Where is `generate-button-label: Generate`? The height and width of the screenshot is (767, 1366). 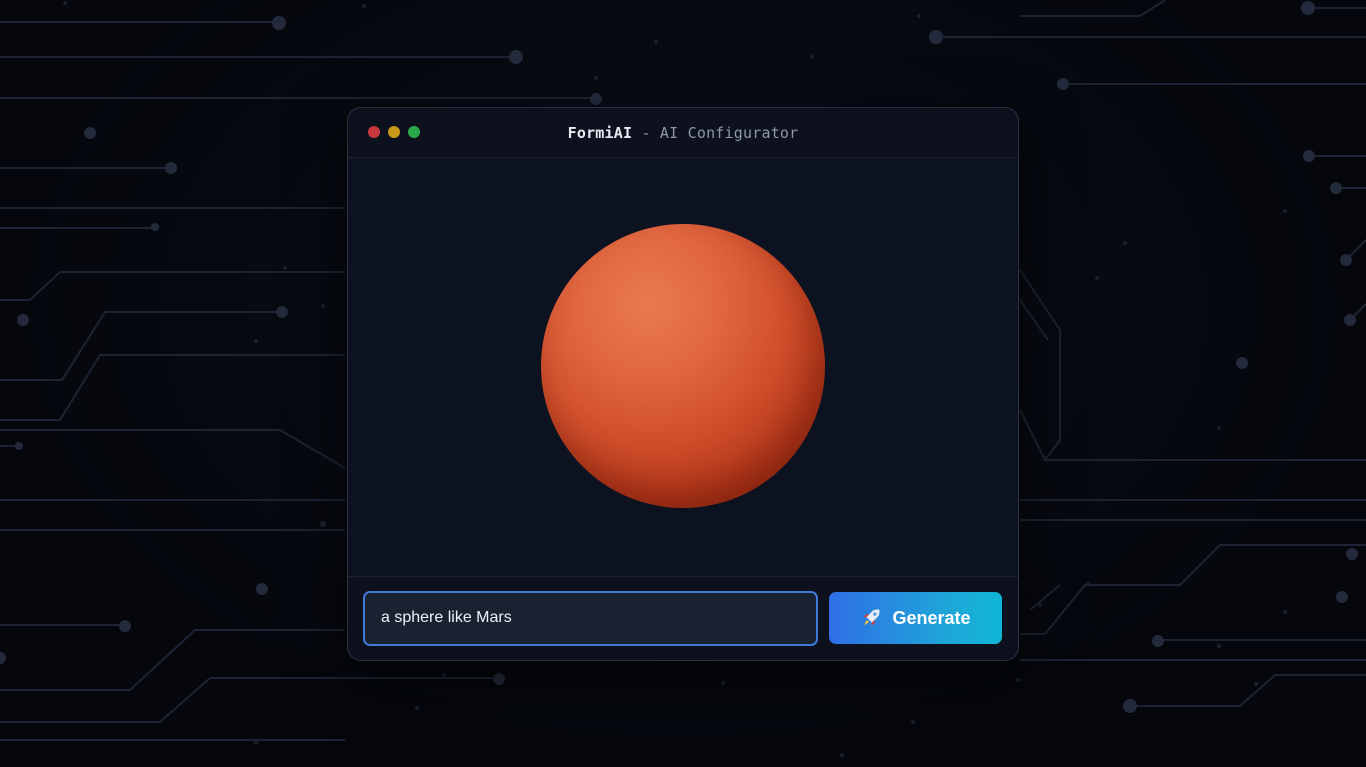 generate-button-label: Generate is located at coordinates (931, 617).